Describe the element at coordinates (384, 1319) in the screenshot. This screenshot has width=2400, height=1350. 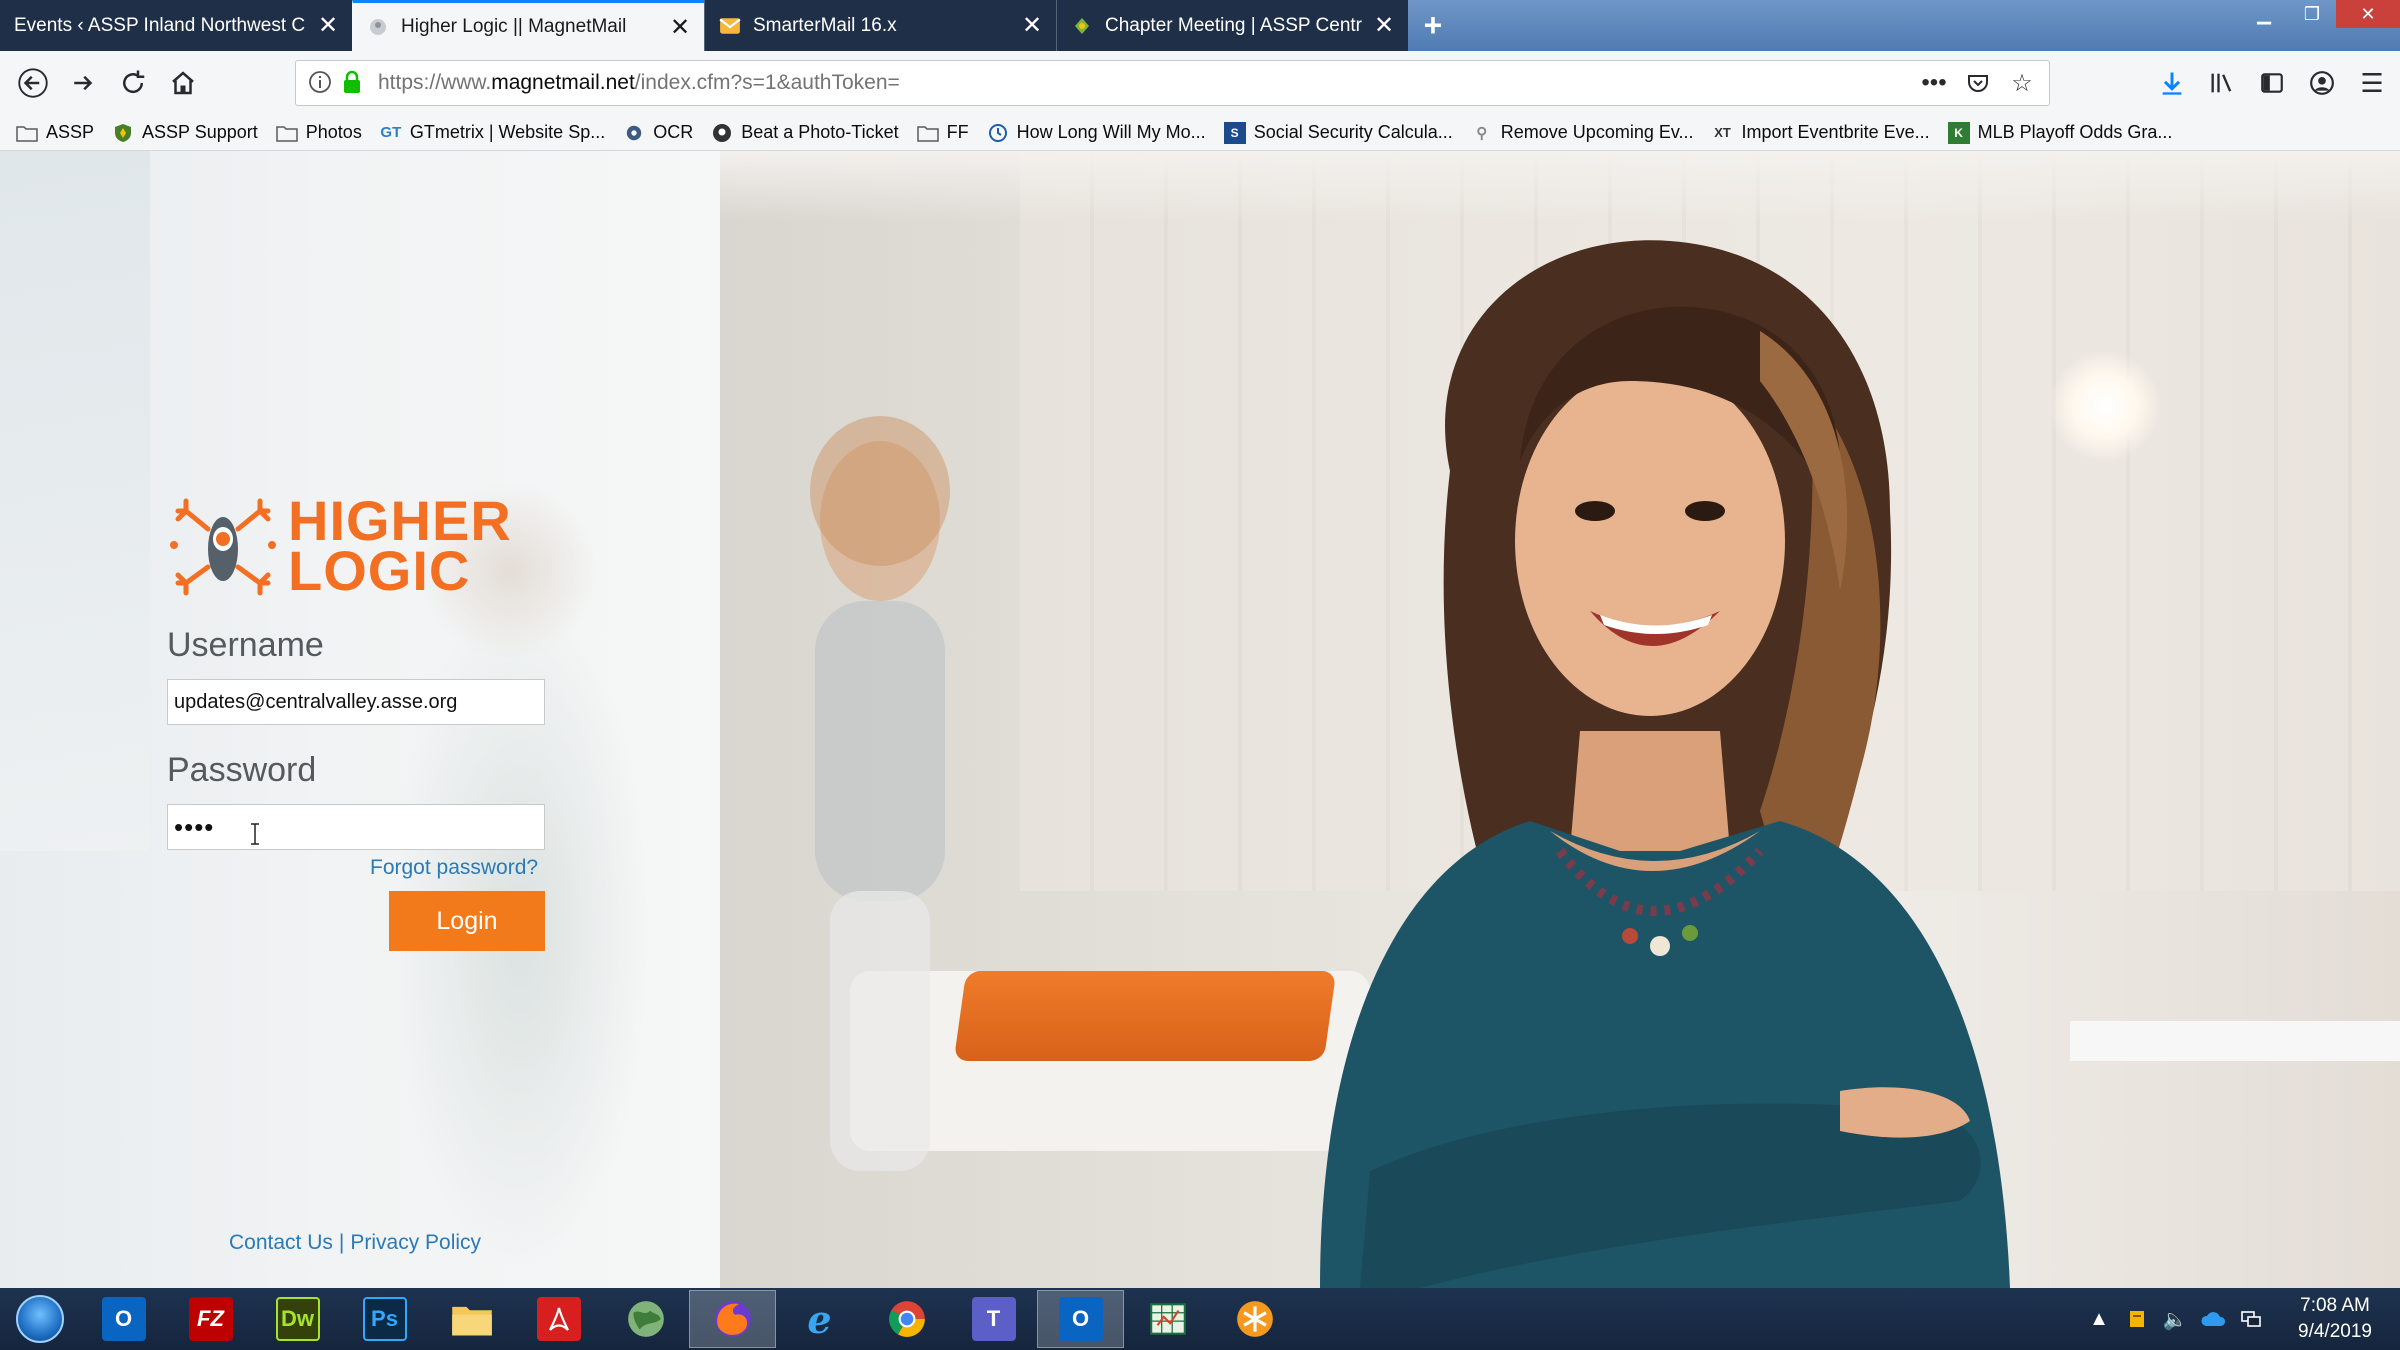
I see `taskbar-photoshop: Ps` at that location.